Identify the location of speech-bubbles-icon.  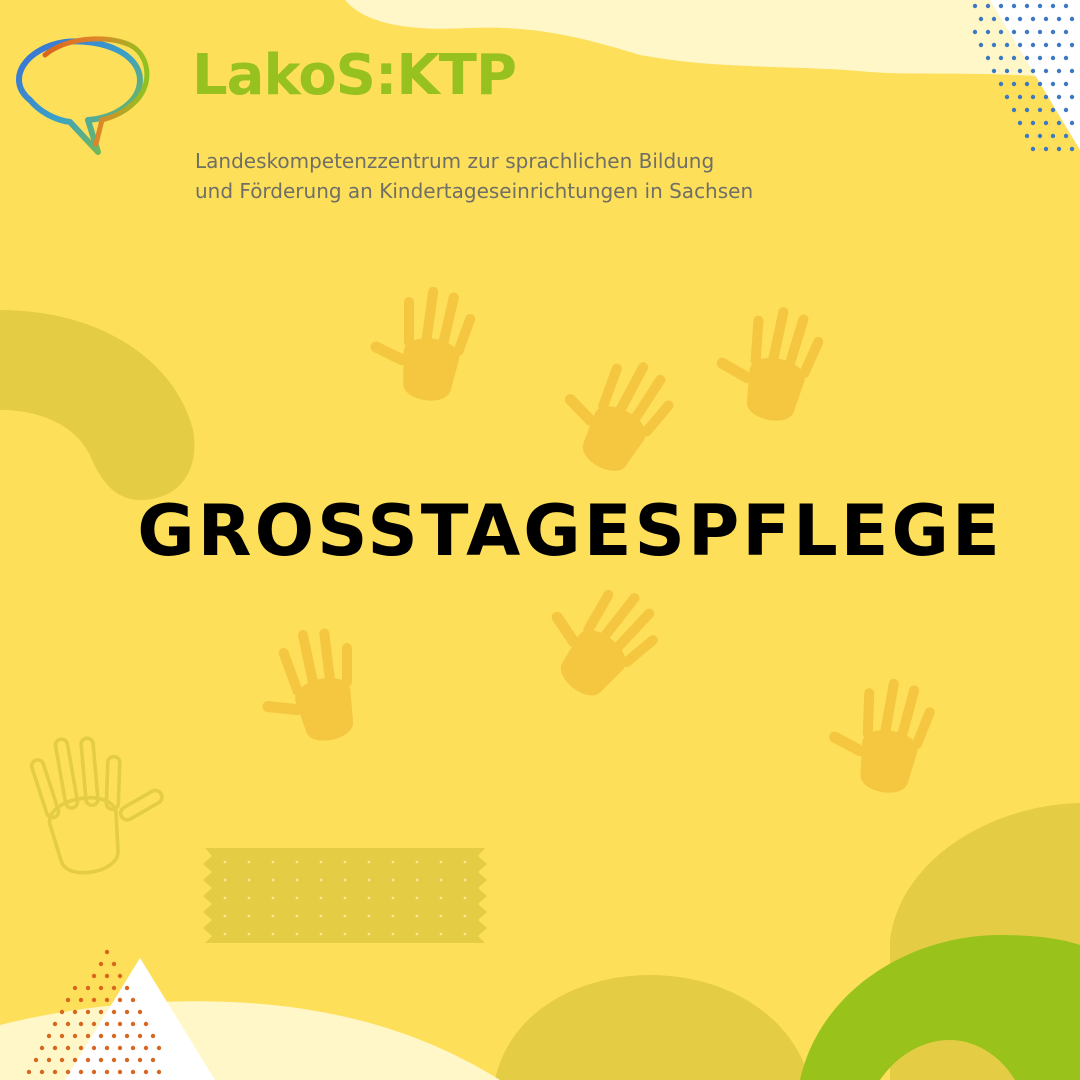
(83, 95).